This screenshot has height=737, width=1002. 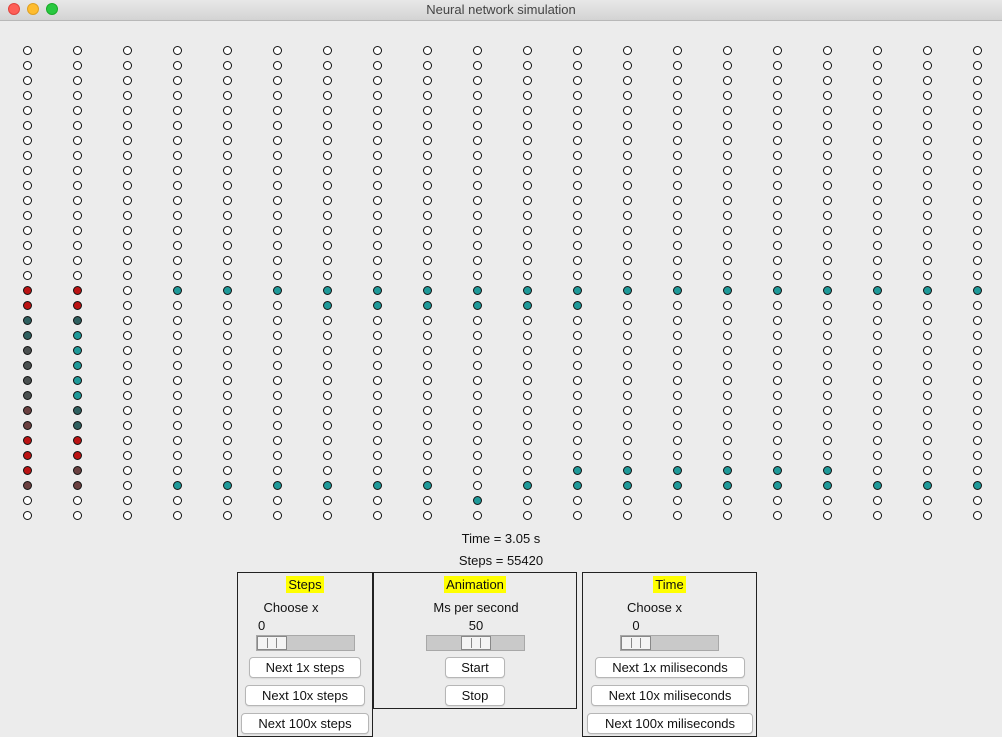 I want to click on animation-rate-slider, so click(x=475, y=643).